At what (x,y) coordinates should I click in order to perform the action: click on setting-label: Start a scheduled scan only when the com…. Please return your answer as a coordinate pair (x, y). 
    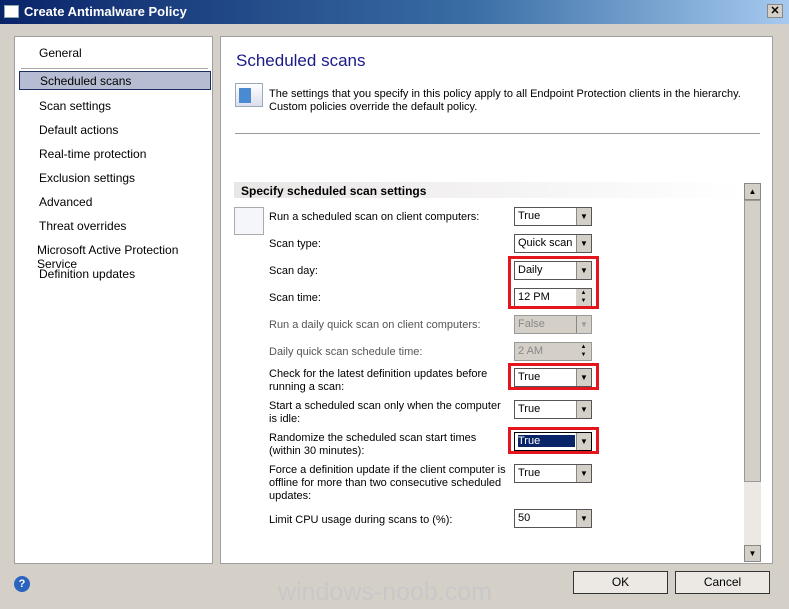
    Looking at the image, I should click on (385, 412).